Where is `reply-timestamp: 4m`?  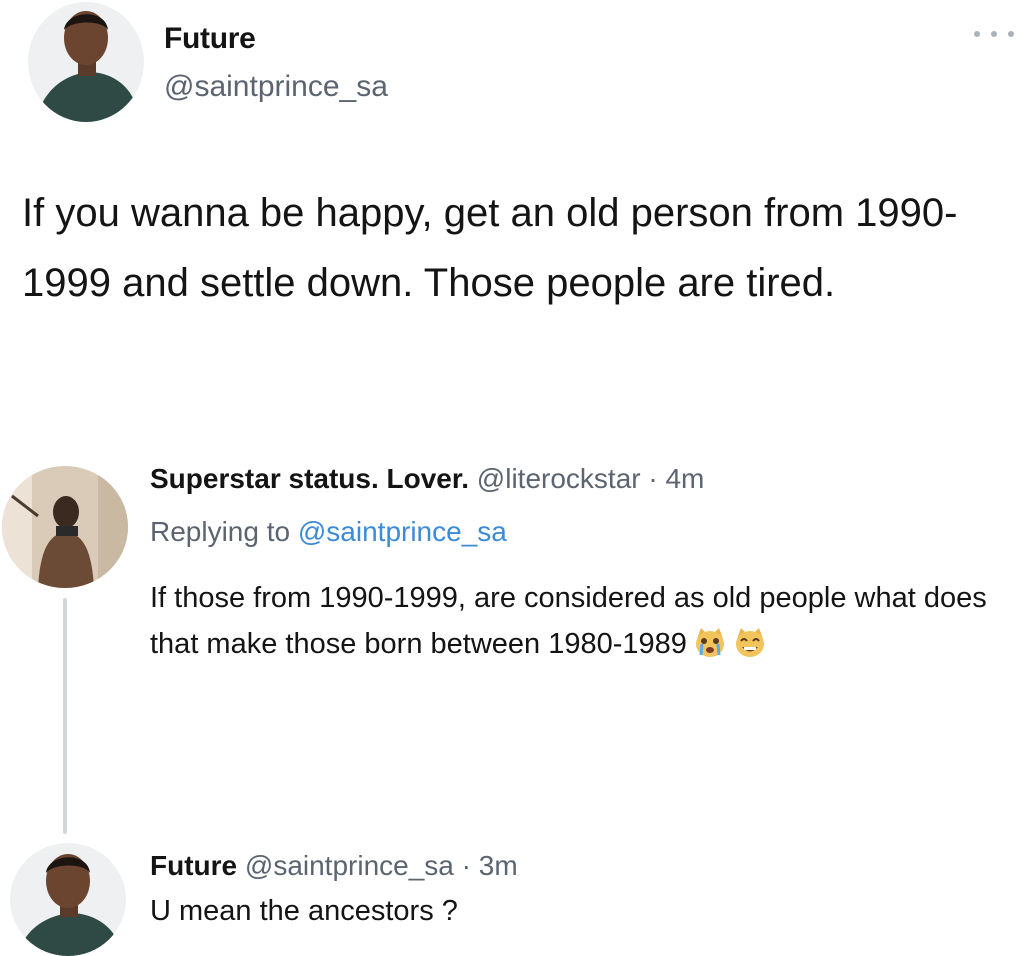 reply-timestamp: 4m is located at coordinates (684, 478).